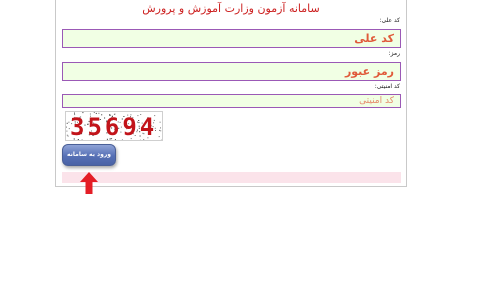  I want to click on captcha-image: 35694, so click(114, 126).